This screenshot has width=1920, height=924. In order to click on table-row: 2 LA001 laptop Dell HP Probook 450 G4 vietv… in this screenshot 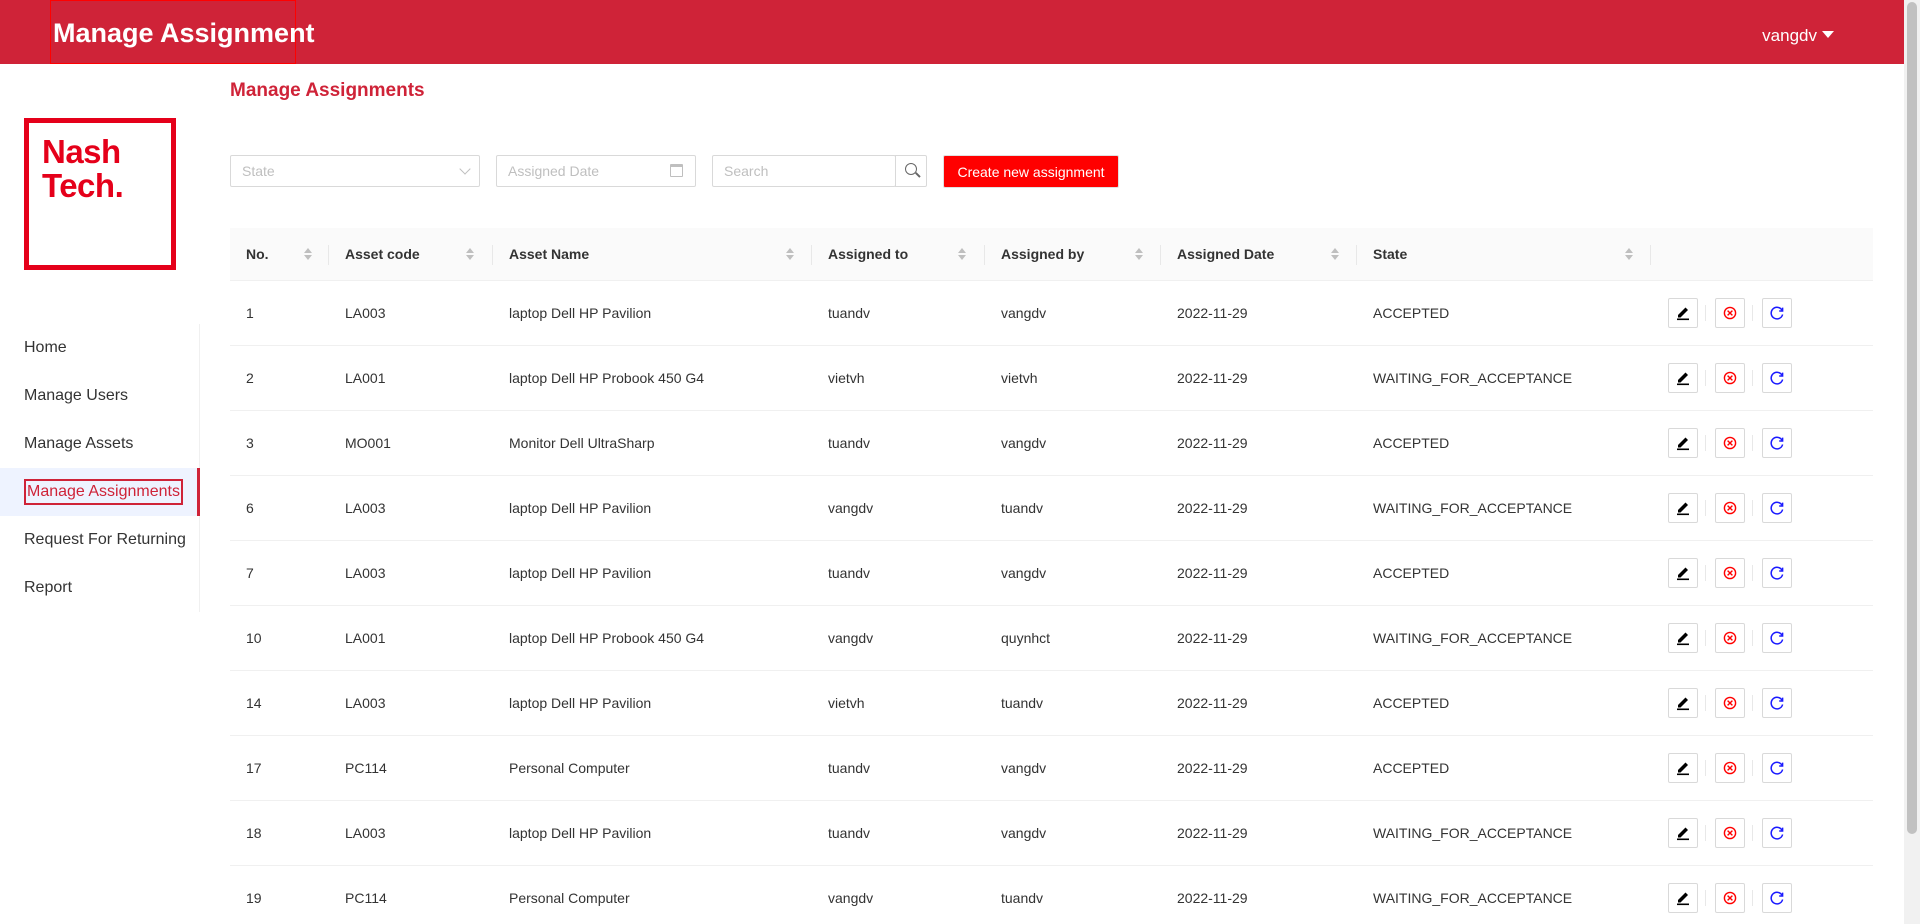, I will do `click(1051, 378)`.